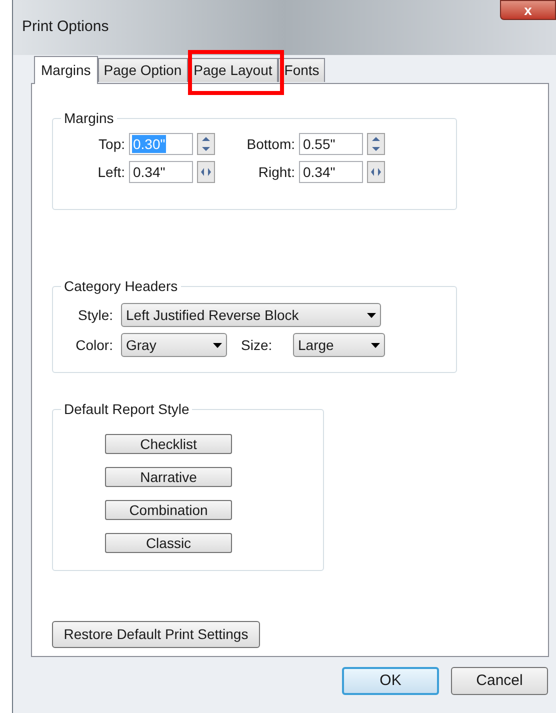 The height and width of the screenshot is (713, 556). Describe the element at coordinates (168, 510) in the screenshot. I see `report-style-button: Combination` at that location.